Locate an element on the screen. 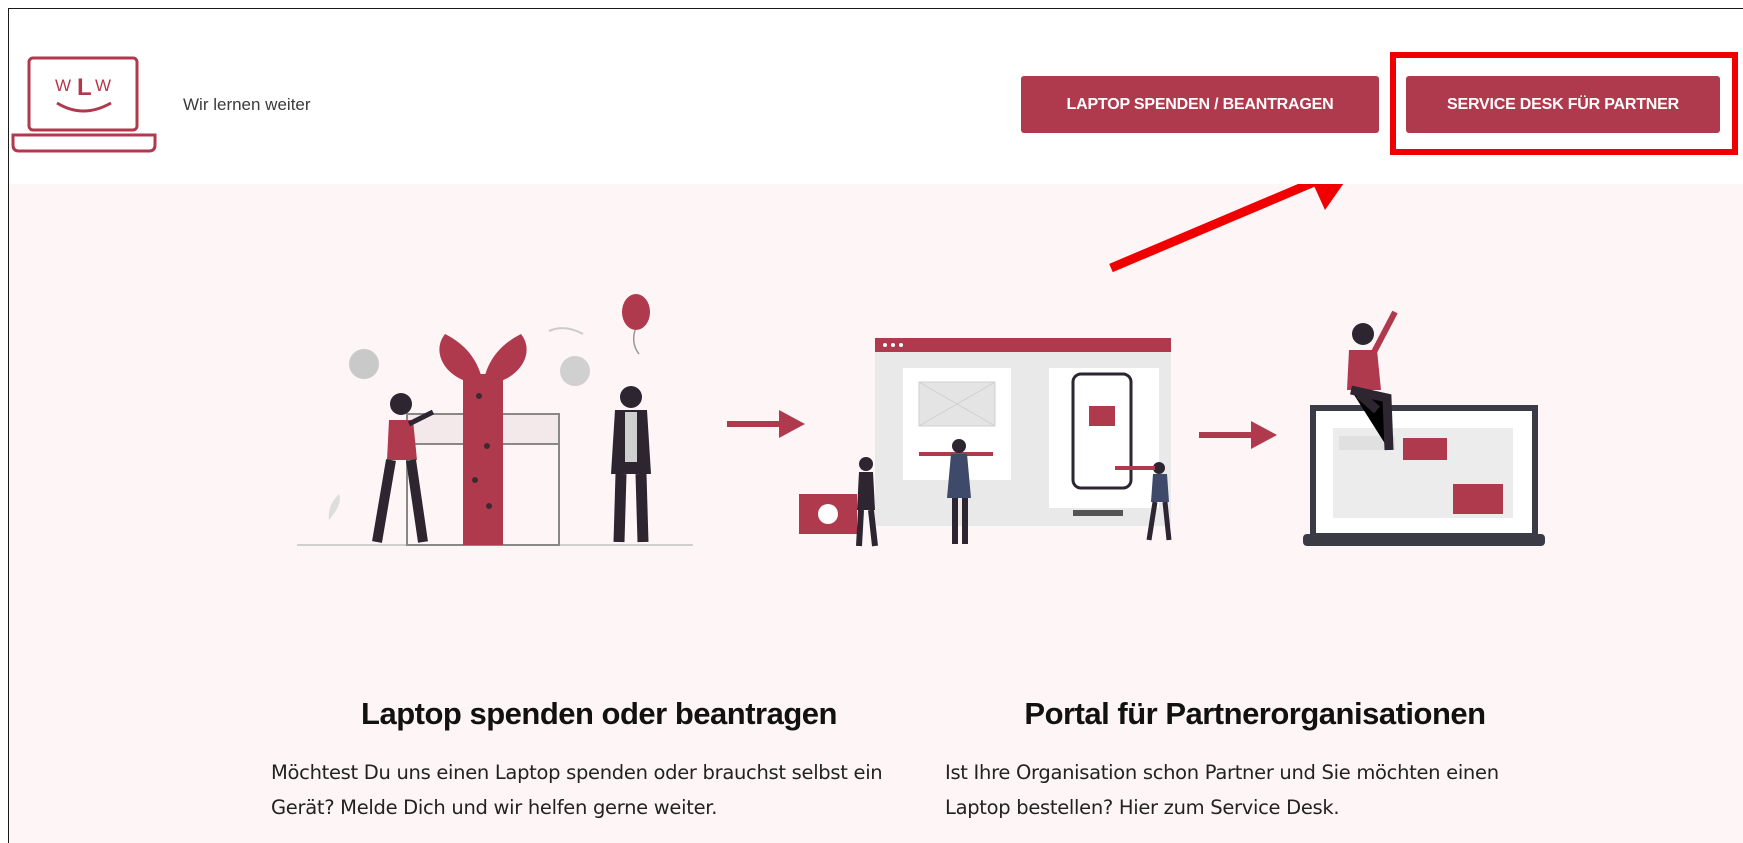 This screenshot has height=843, width=1743. gift-illustration is located at coordinates (495, 420).